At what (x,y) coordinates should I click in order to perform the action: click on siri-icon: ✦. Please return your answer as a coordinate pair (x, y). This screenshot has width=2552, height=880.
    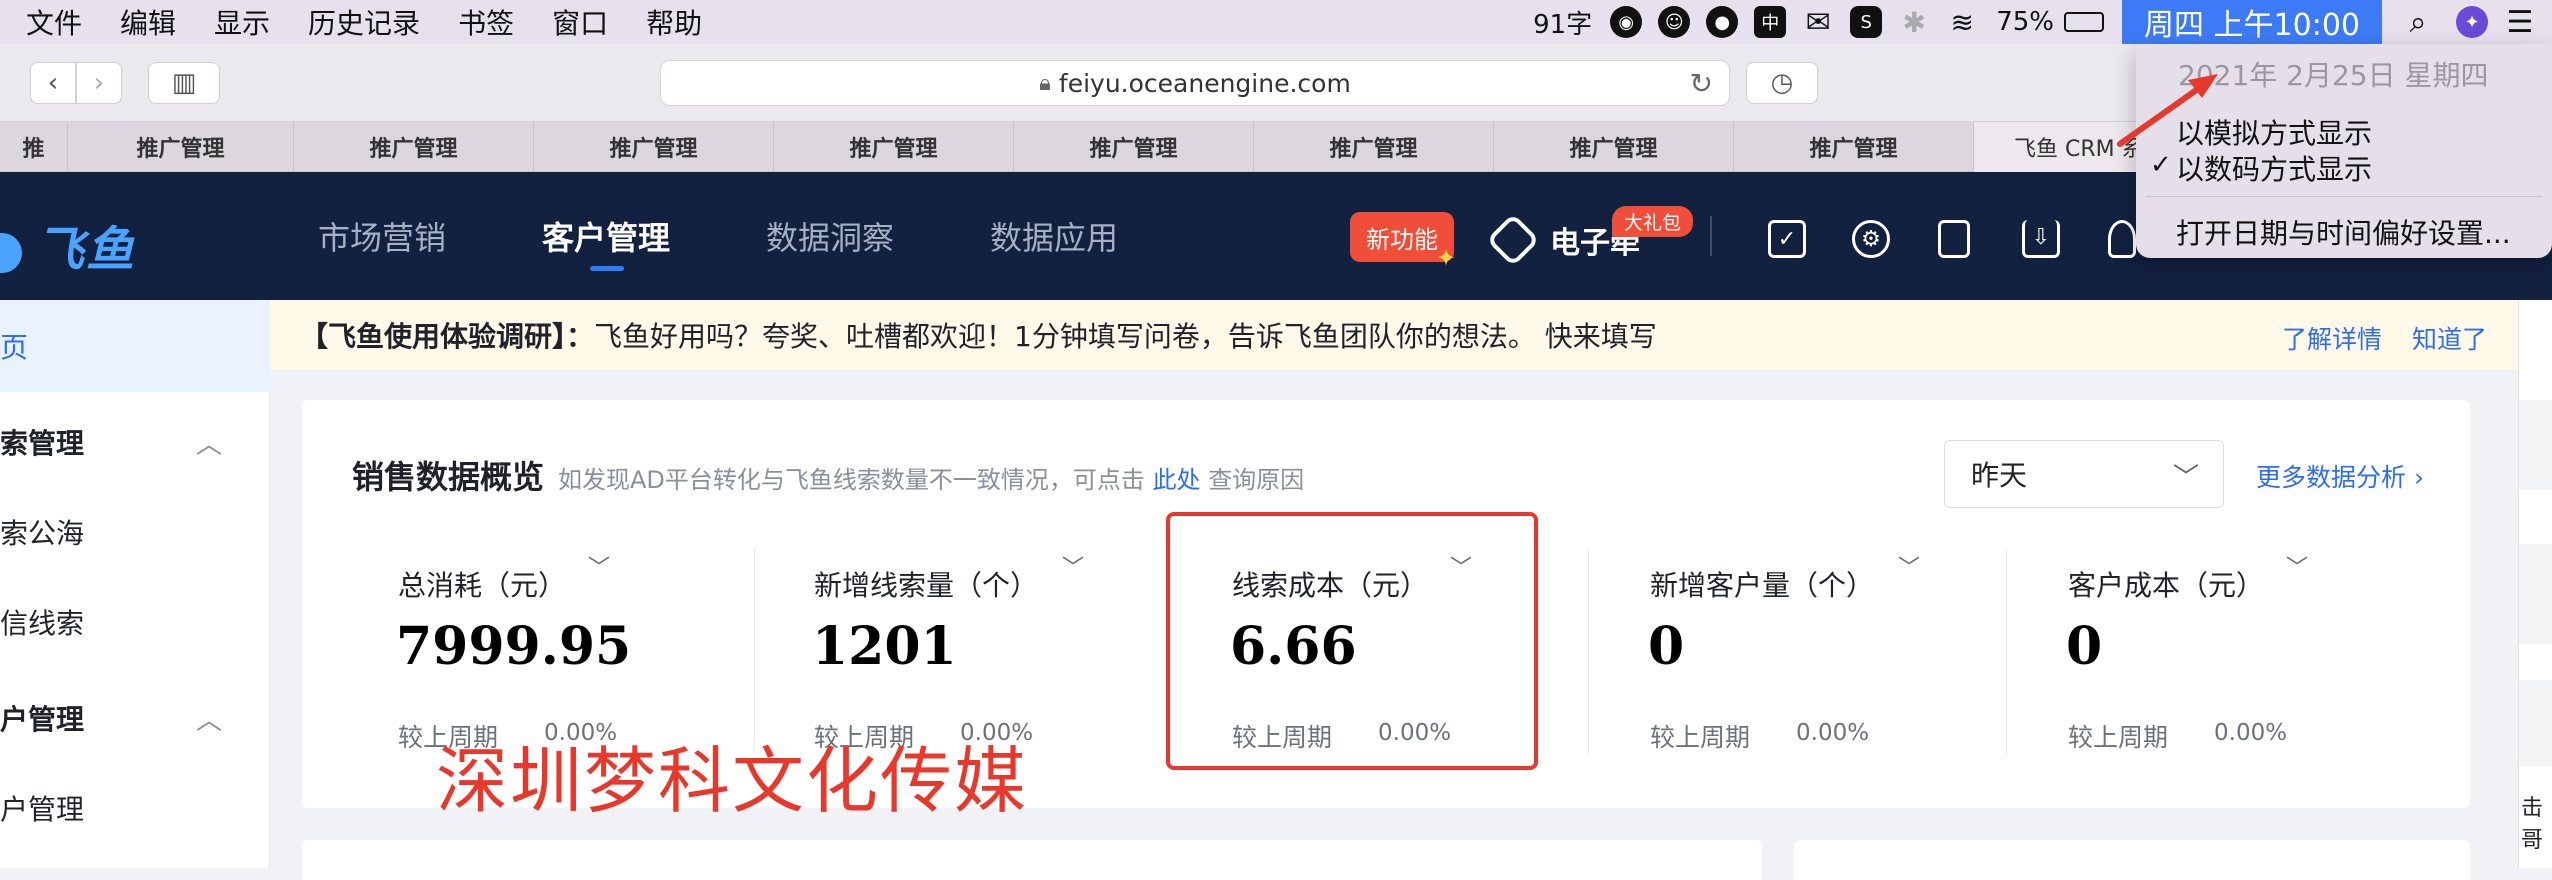
    Looking at the image, I should click on (2472, 22).